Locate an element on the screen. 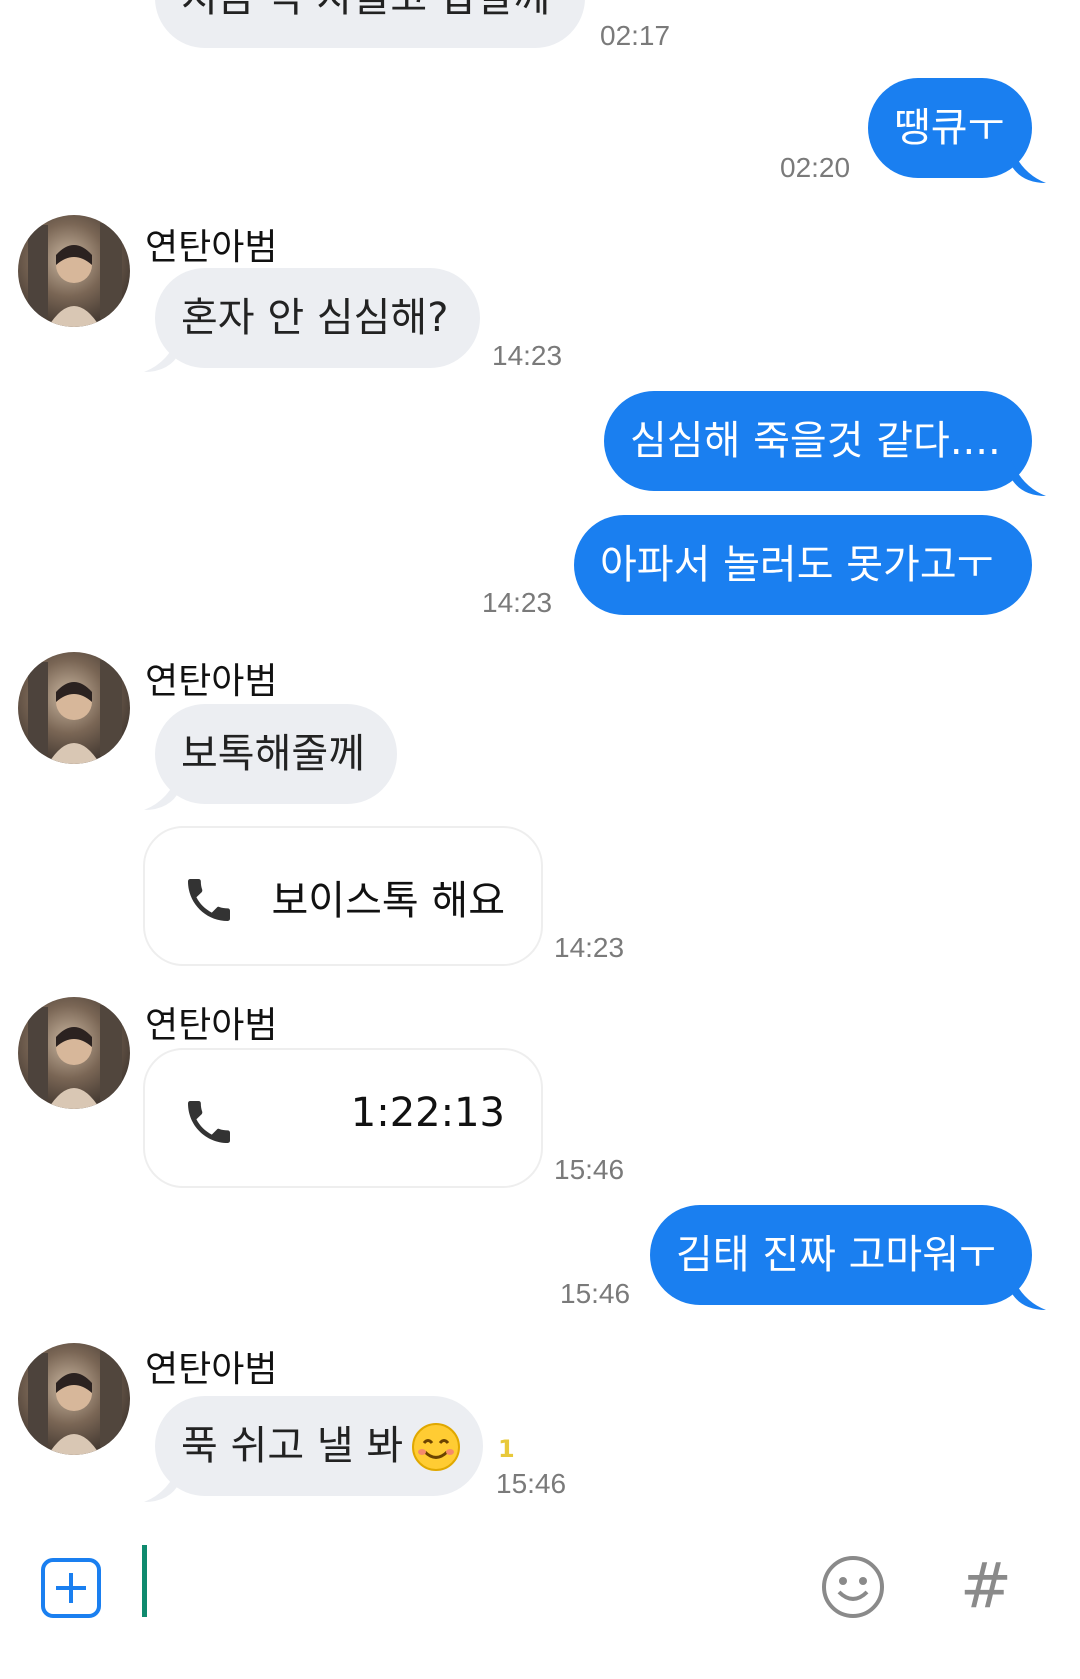 This screenshot has width=1080, height=1679. message-time: 02:20 is located at coordinates (815, 167).